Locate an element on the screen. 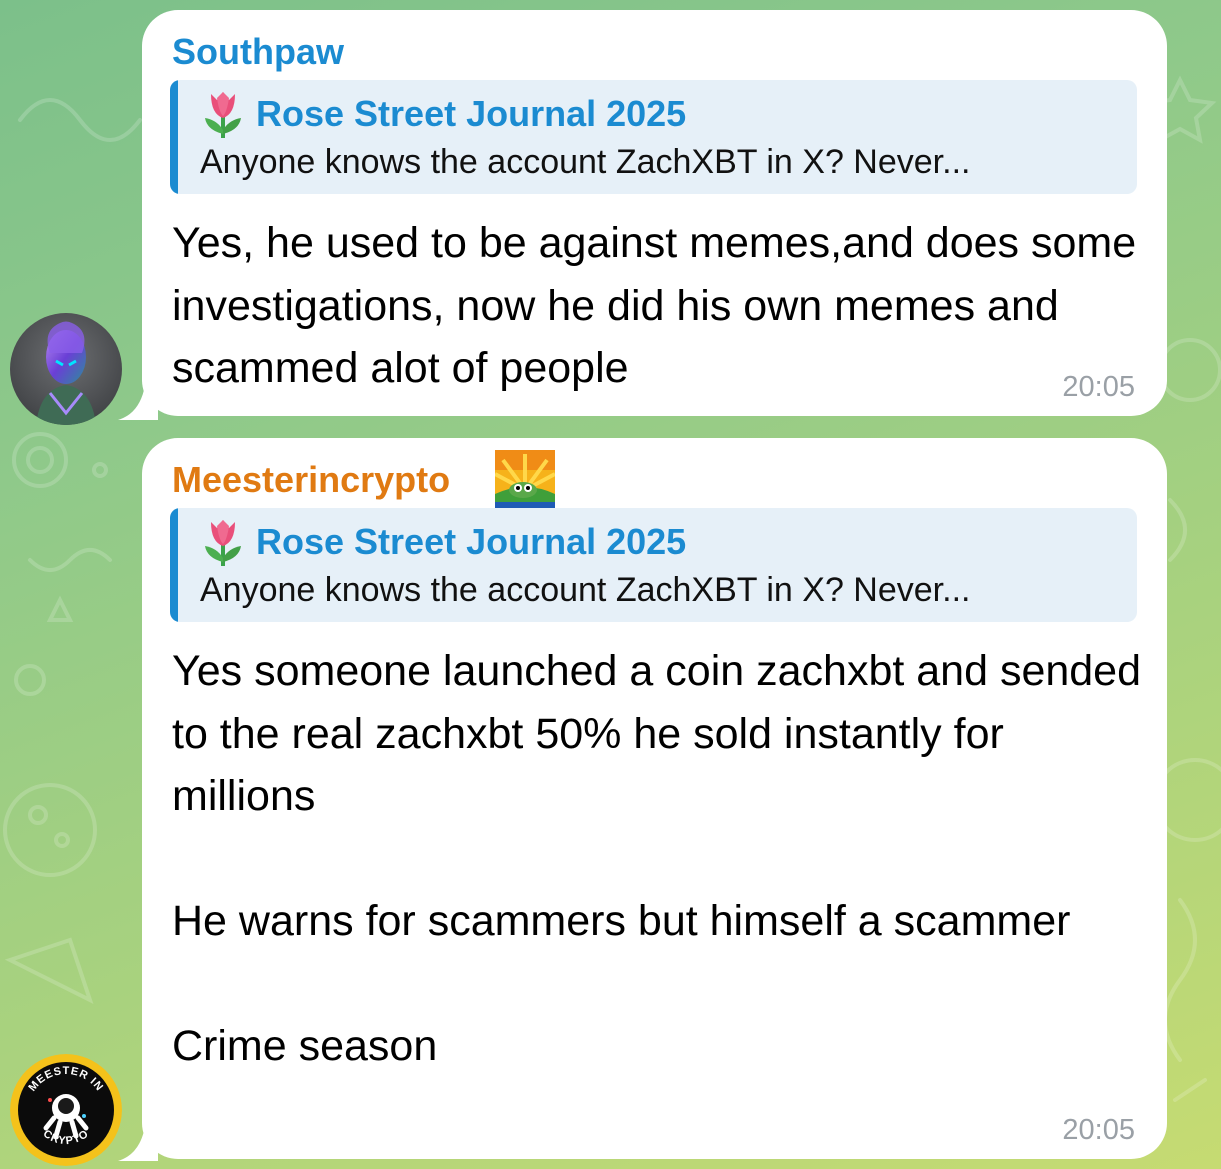 The image size is (1221, 1169). pepe-sunrise-emoji-icon is located at coordinates (525, 480).